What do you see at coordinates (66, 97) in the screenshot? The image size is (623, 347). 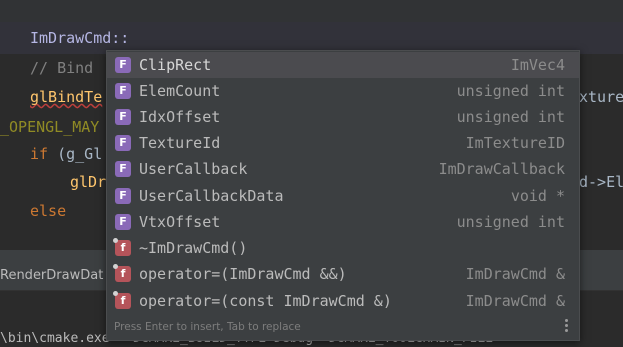 I see `code-line-3: glBindTe` at bounding box center [66, 97].